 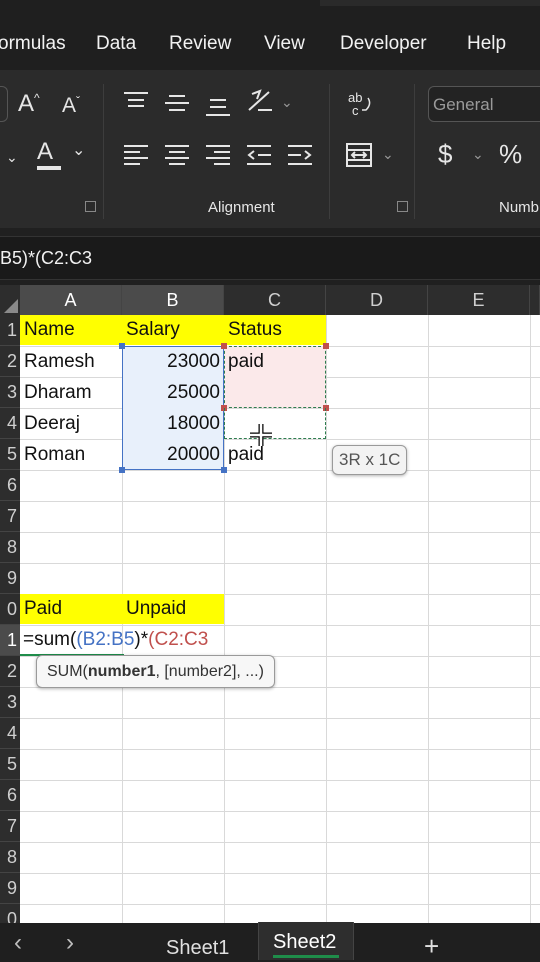 I want to click on cell-c5: paid, so click(x=275, y=455).